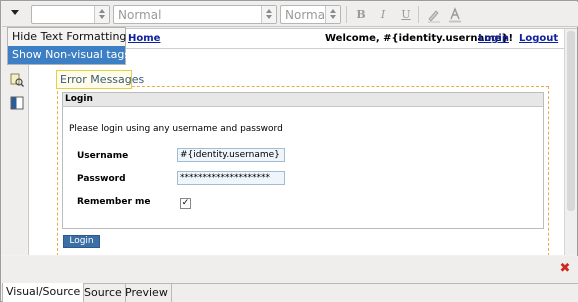 The height and width of the screenshot is (302, 578). What do you see at coordinates (114, 202) in the screenshot?
I see `remember-me-label: Remember me` at bounding box center [114, 202].